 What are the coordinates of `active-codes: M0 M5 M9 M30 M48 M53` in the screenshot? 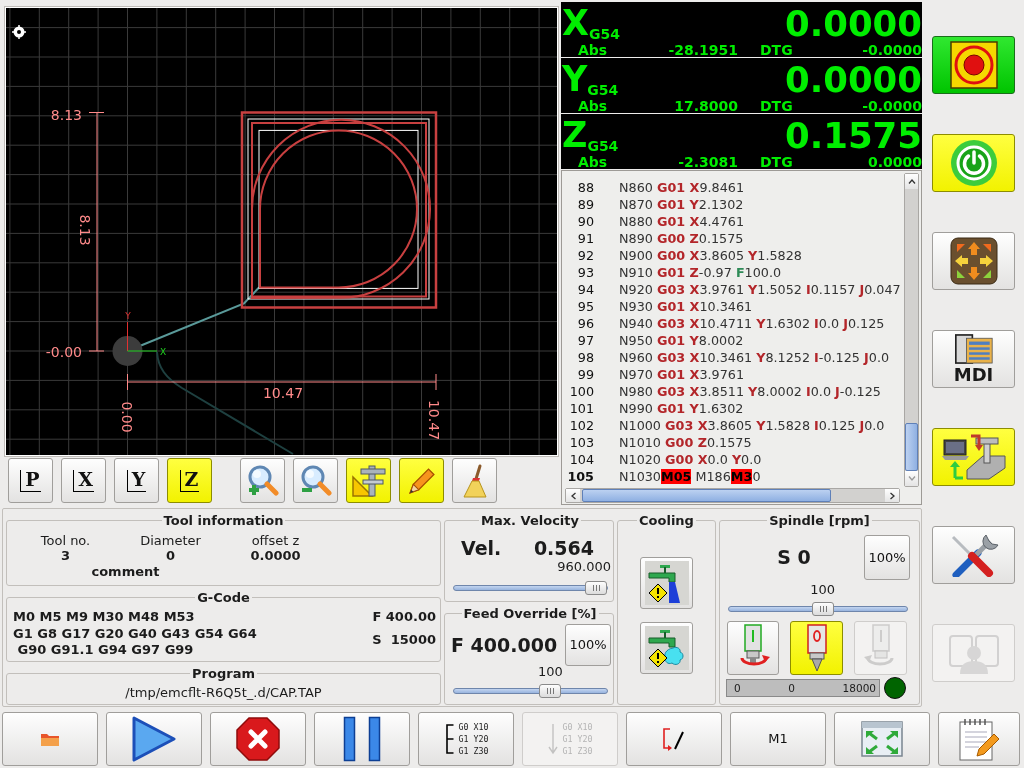 It's located at (104, 617).